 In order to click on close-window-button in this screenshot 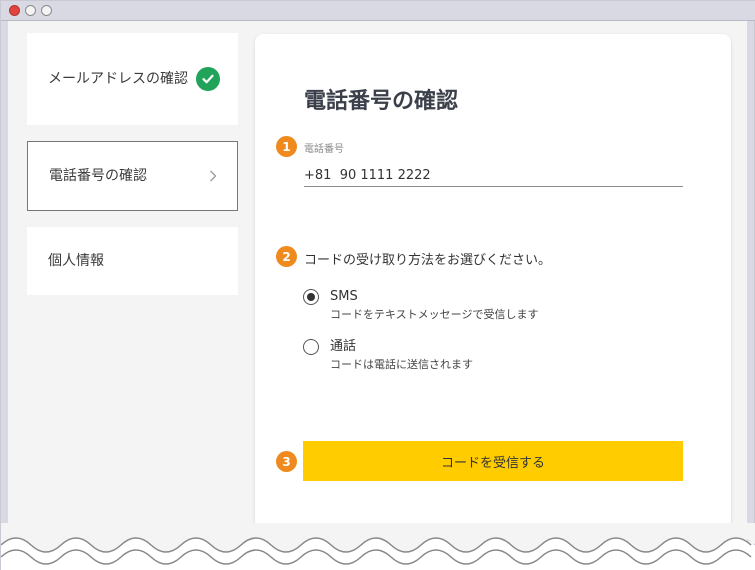, I will do `click(14, 10)`.